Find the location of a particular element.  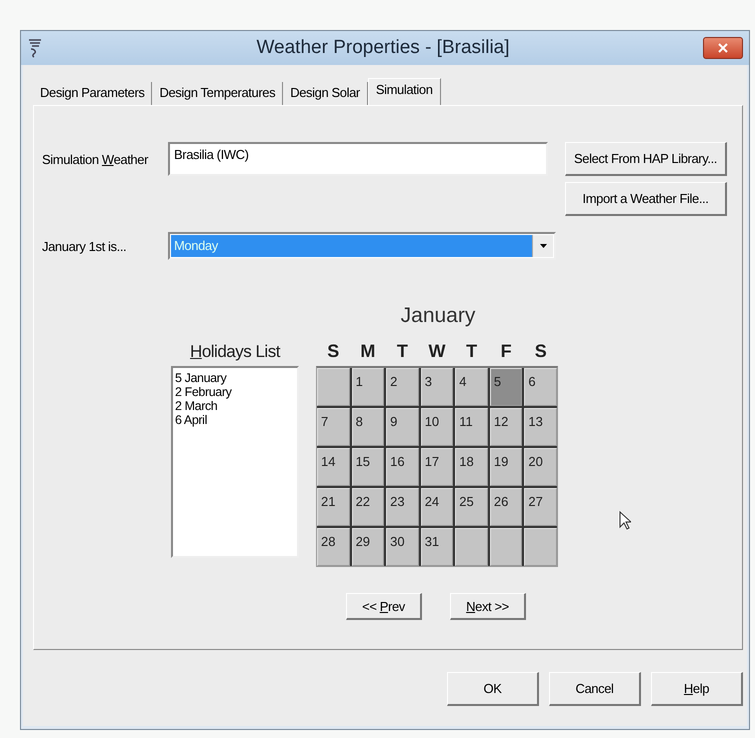

day-cell: 29 is located at coordinates (368, 547).